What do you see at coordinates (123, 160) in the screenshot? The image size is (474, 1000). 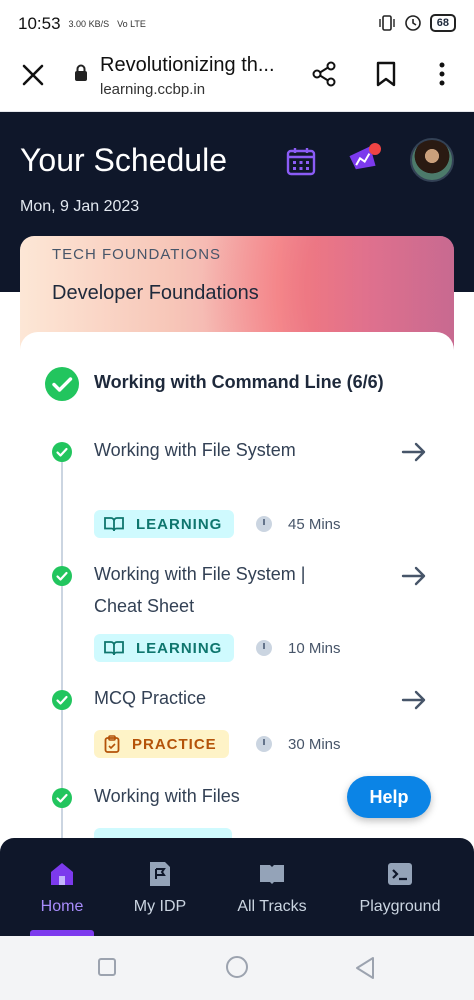 I see `schedule-title: Your Schedule` at bounding box center [123, 160].